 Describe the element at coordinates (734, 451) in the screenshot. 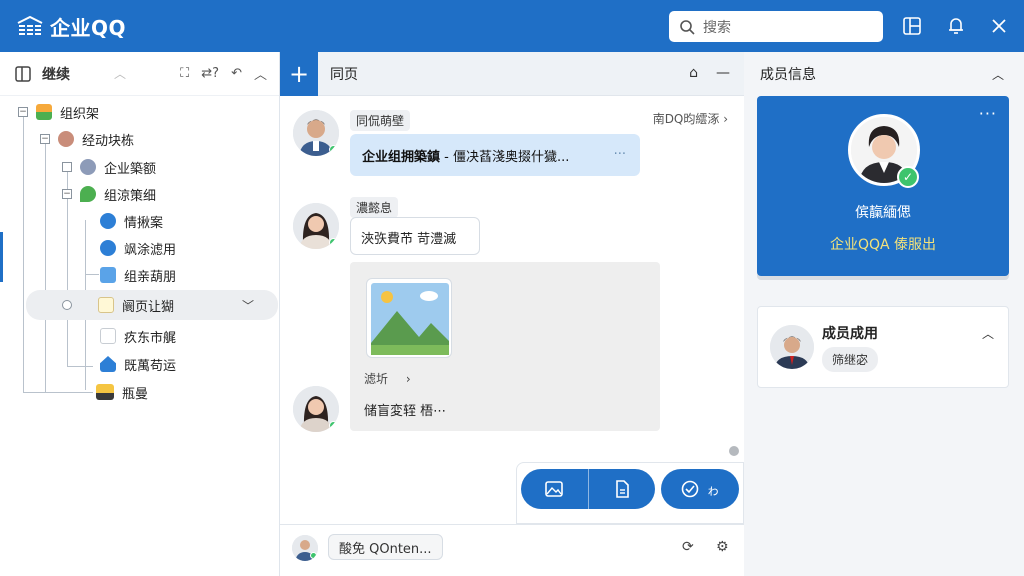

I see `scroll-indicator` at that location.